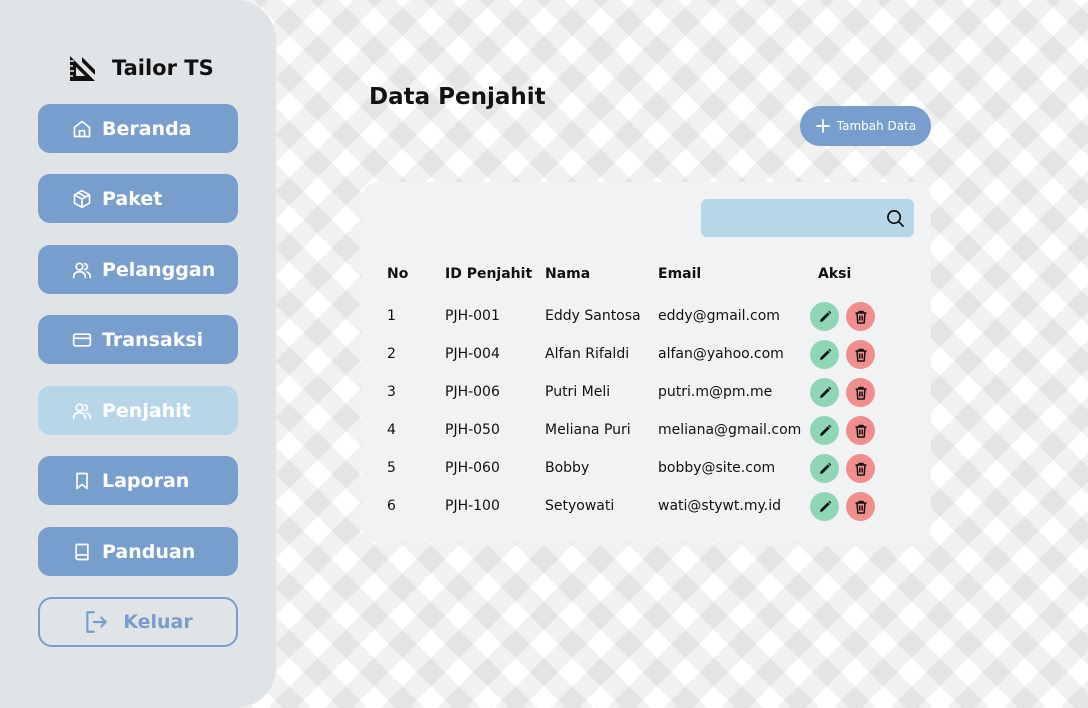  What do you see at coordinates (82, 339) in the screenshot?
I see `card-icon` at bounding box center [82, 339].